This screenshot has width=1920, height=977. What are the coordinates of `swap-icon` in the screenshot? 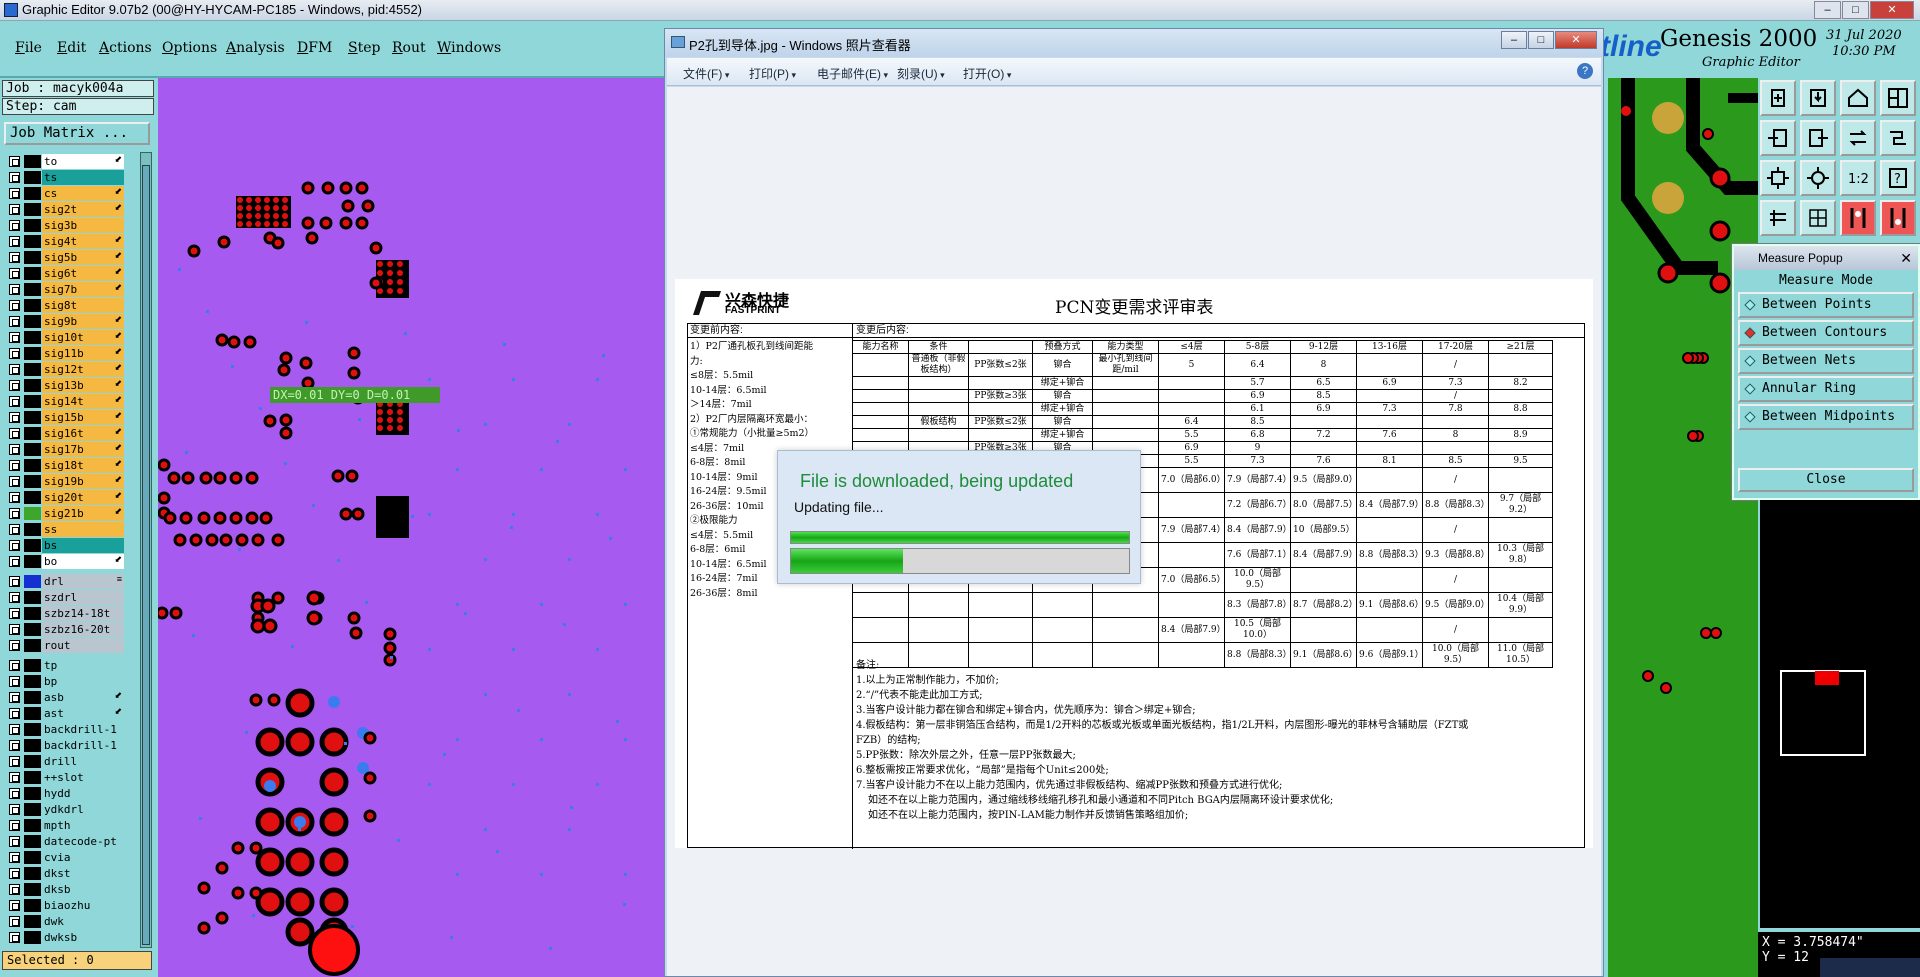 It's located at (1858, 138).